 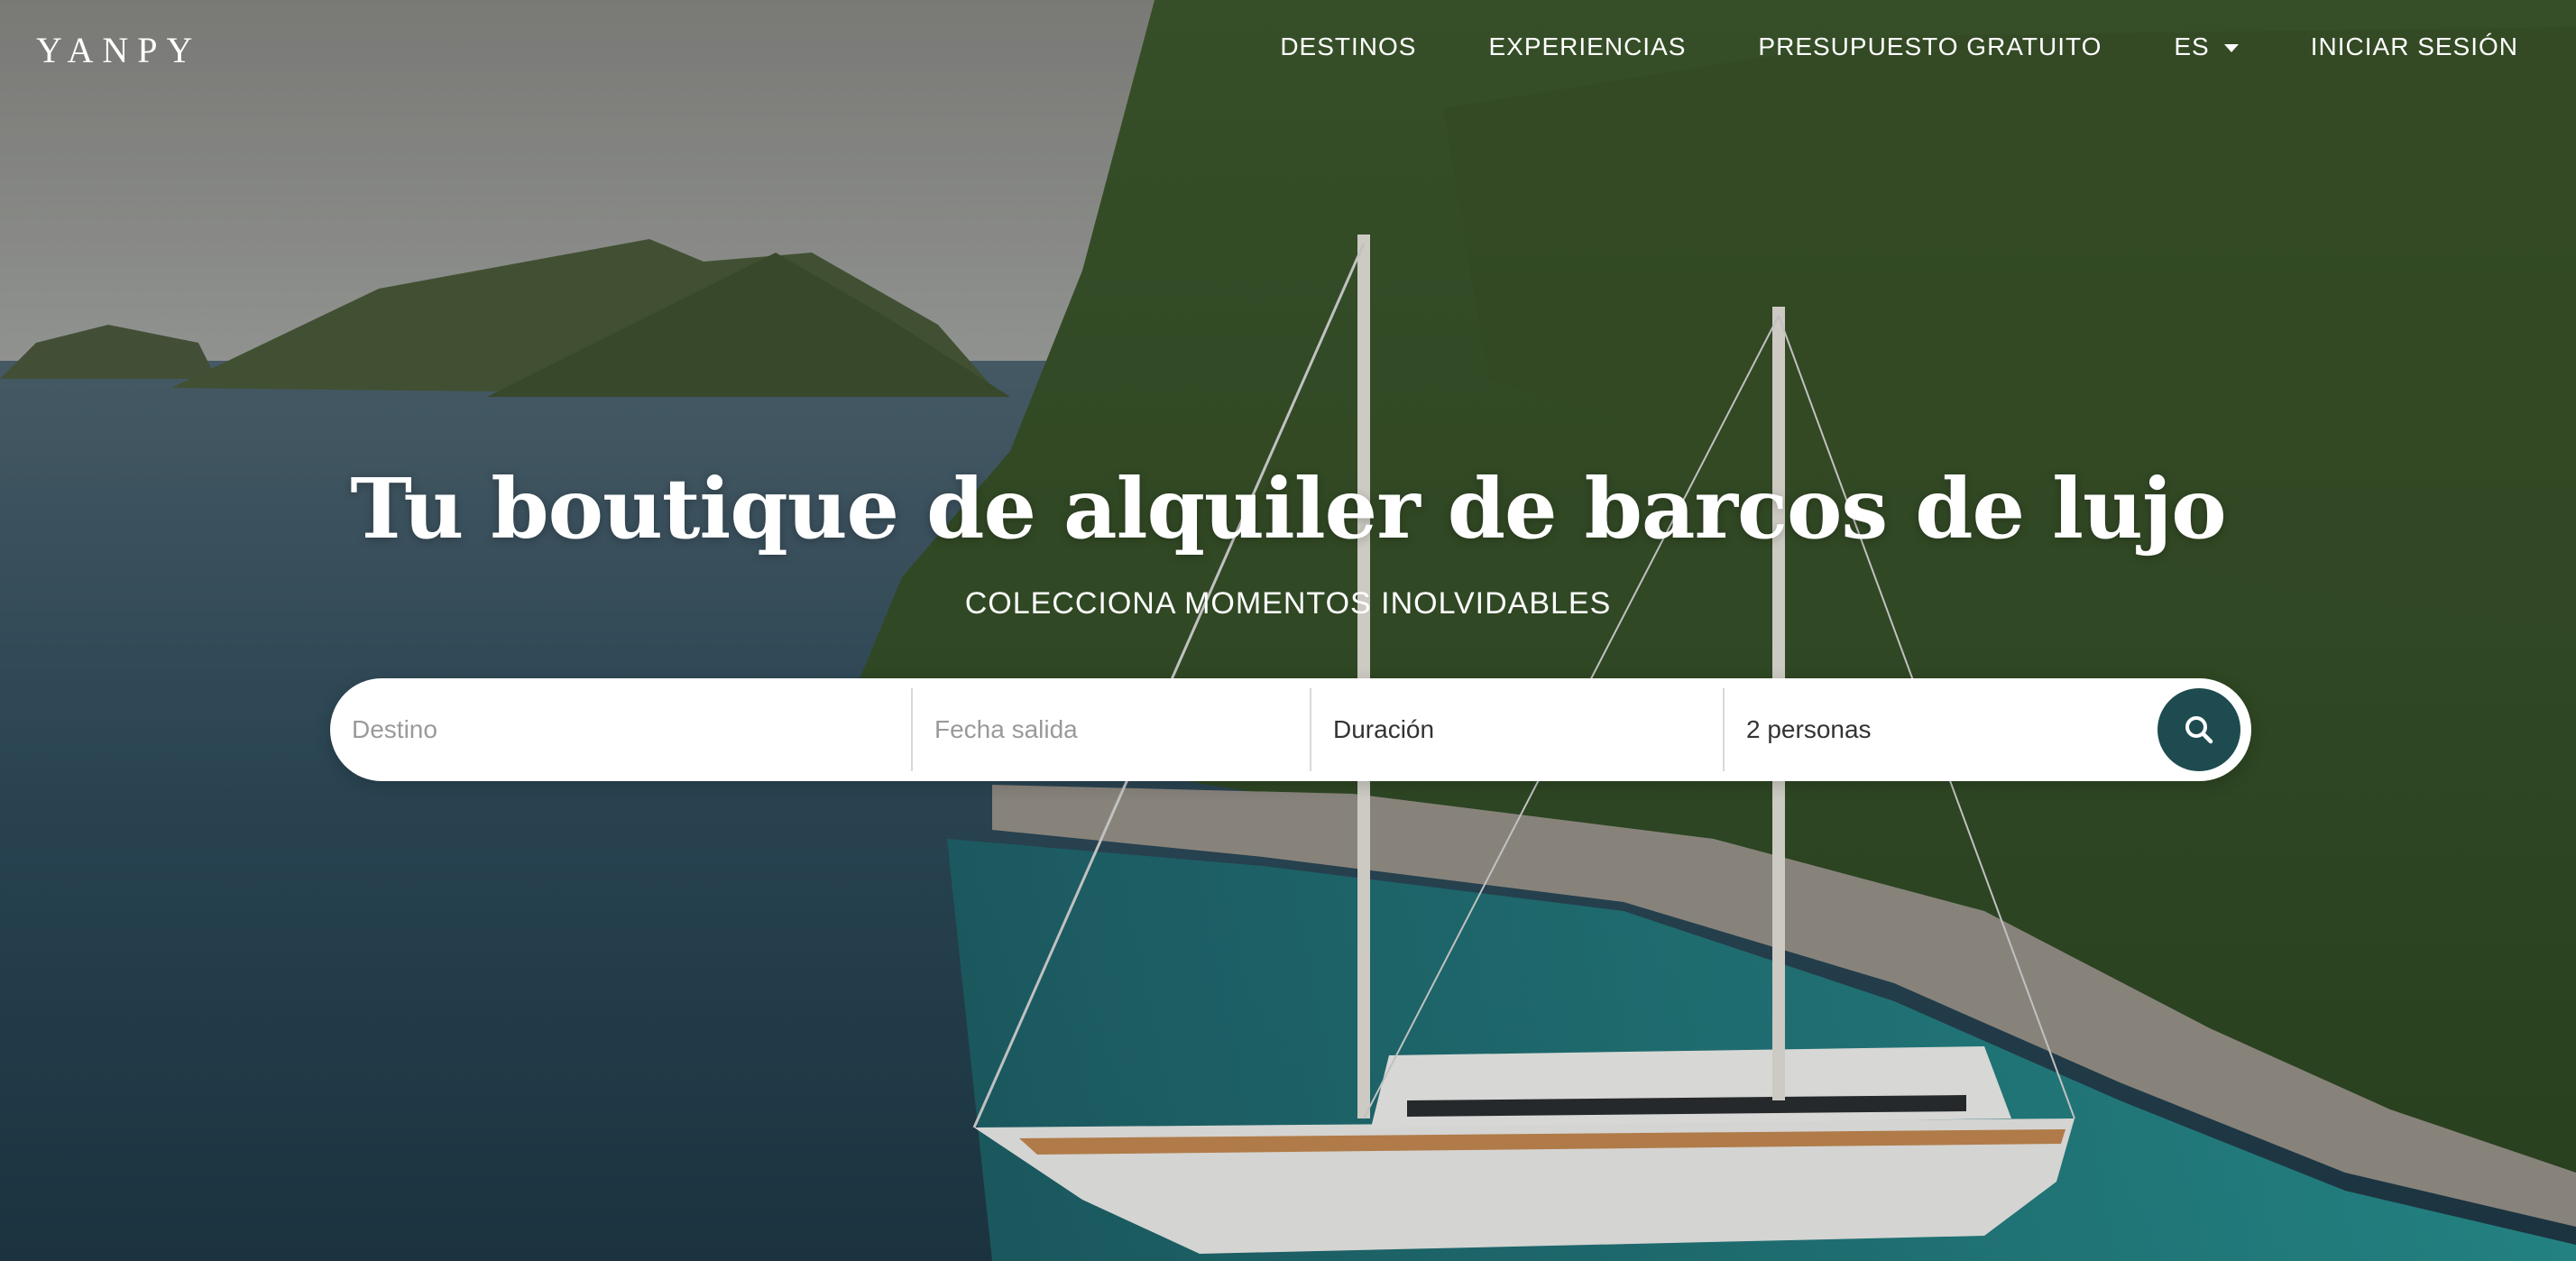 I want to click on duration-select: Duración, so click(x=1517, y=729).